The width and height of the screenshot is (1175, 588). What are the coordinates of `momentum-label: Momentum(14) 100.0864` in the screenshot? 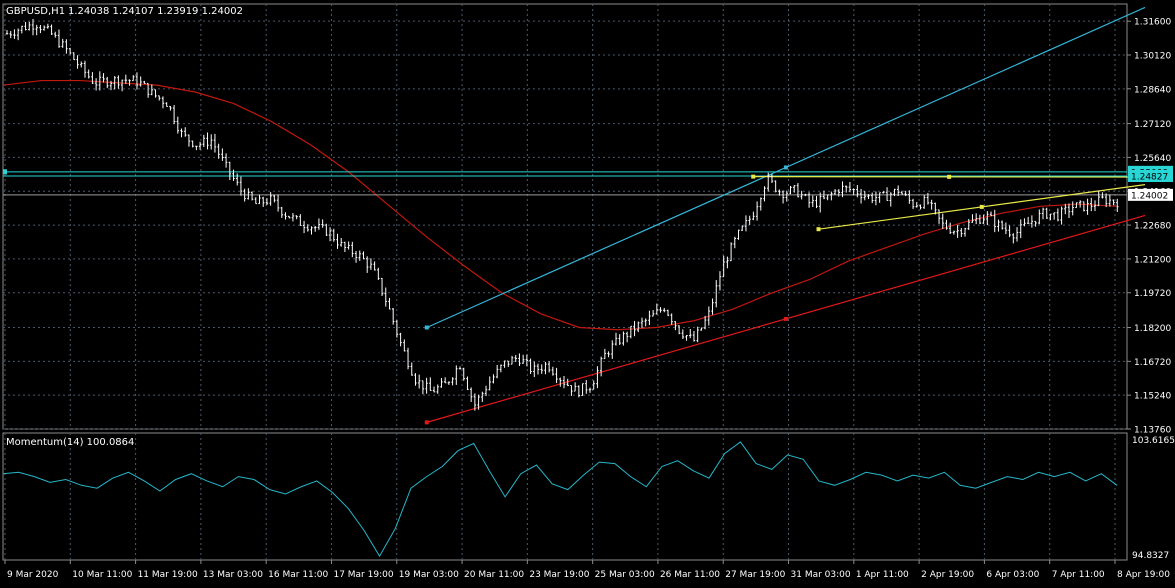 It's located at (70, 442).